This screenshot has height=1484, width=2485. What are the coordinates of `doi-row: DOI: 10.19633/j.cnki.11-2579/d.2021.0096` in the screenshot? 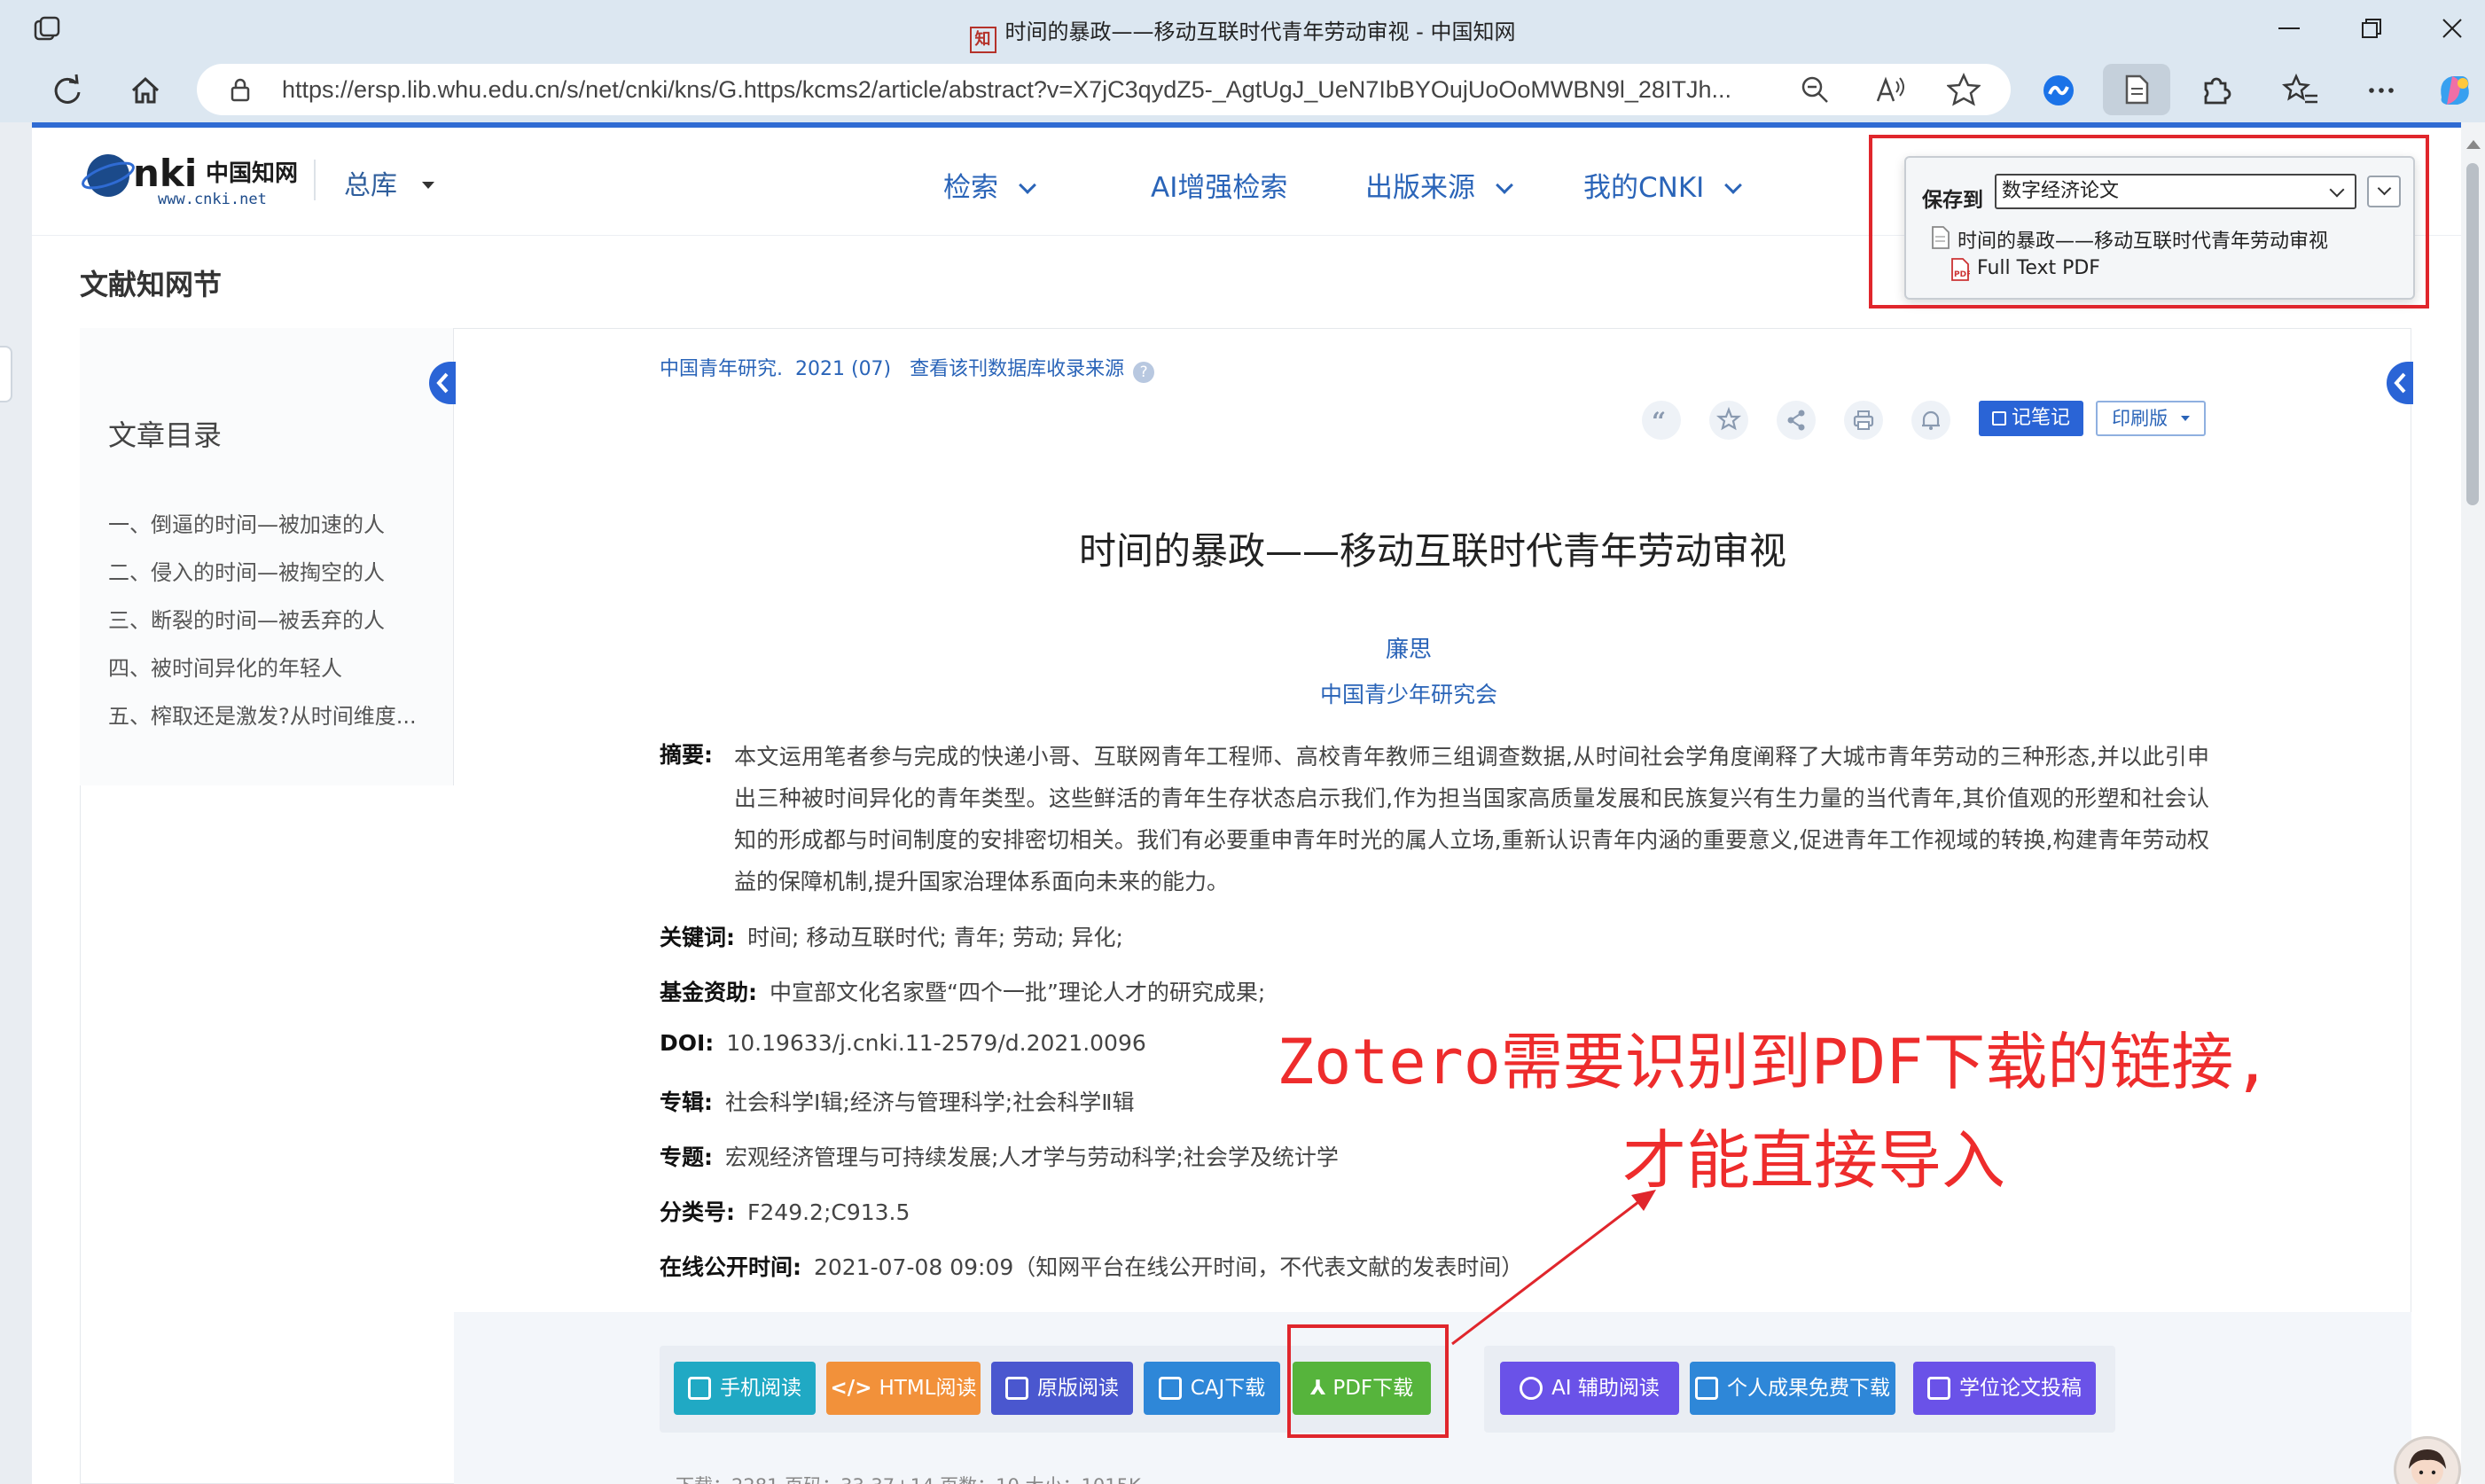 It's located at (903, 1043).